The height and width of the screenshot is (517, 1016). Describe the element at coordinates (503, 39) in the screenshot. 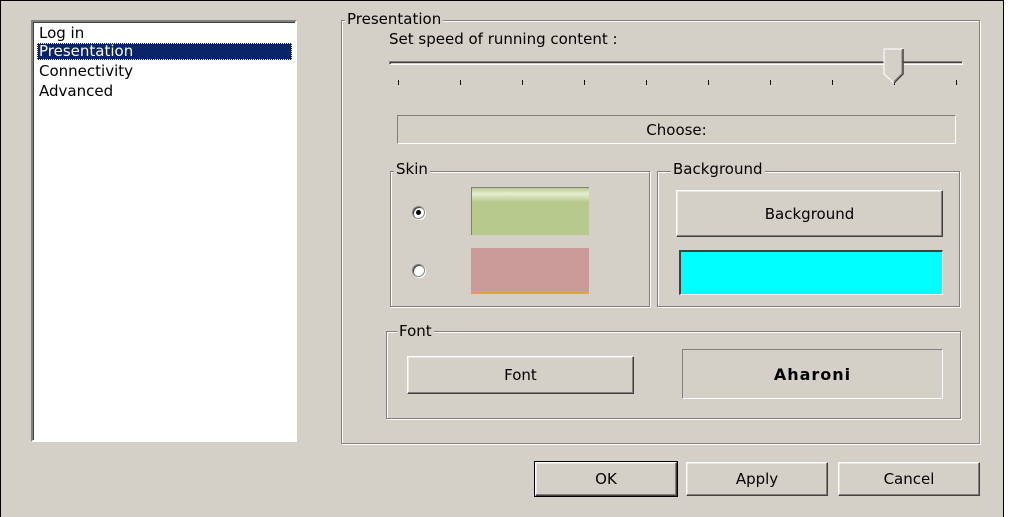

I see `speed-label: Set speed of running content :` at that location.